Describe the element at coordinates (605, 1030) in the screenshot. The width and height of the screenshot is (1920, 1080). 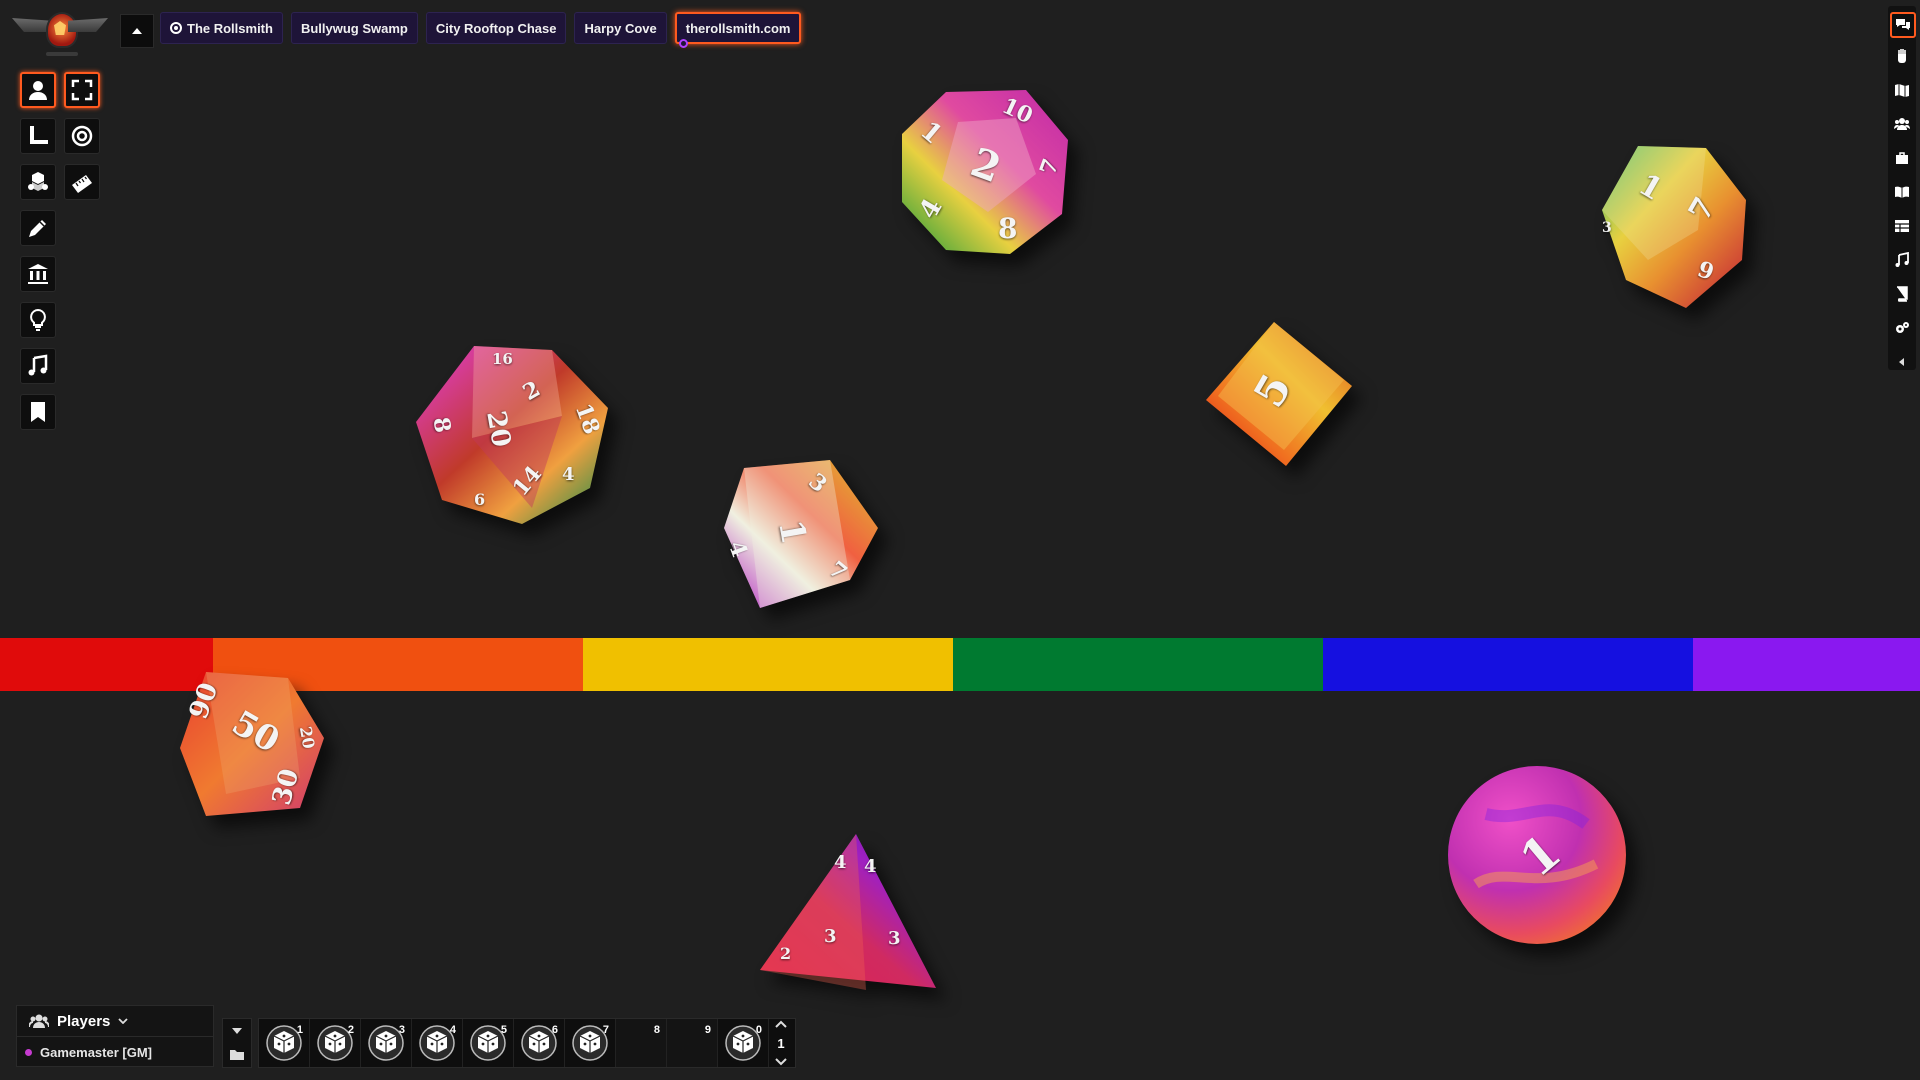
I see `macro-slot-number: 7` at that location.